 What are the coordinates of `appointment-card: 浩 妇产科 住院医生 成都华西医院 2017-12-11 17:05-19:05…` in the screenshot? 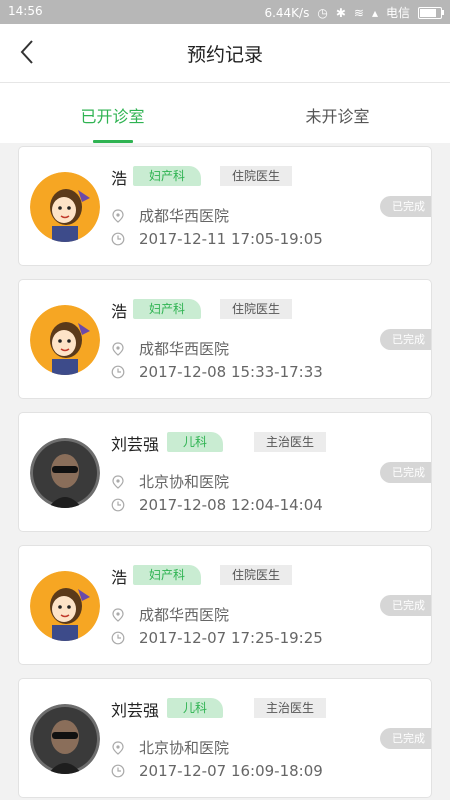 It's located at (225, 206).